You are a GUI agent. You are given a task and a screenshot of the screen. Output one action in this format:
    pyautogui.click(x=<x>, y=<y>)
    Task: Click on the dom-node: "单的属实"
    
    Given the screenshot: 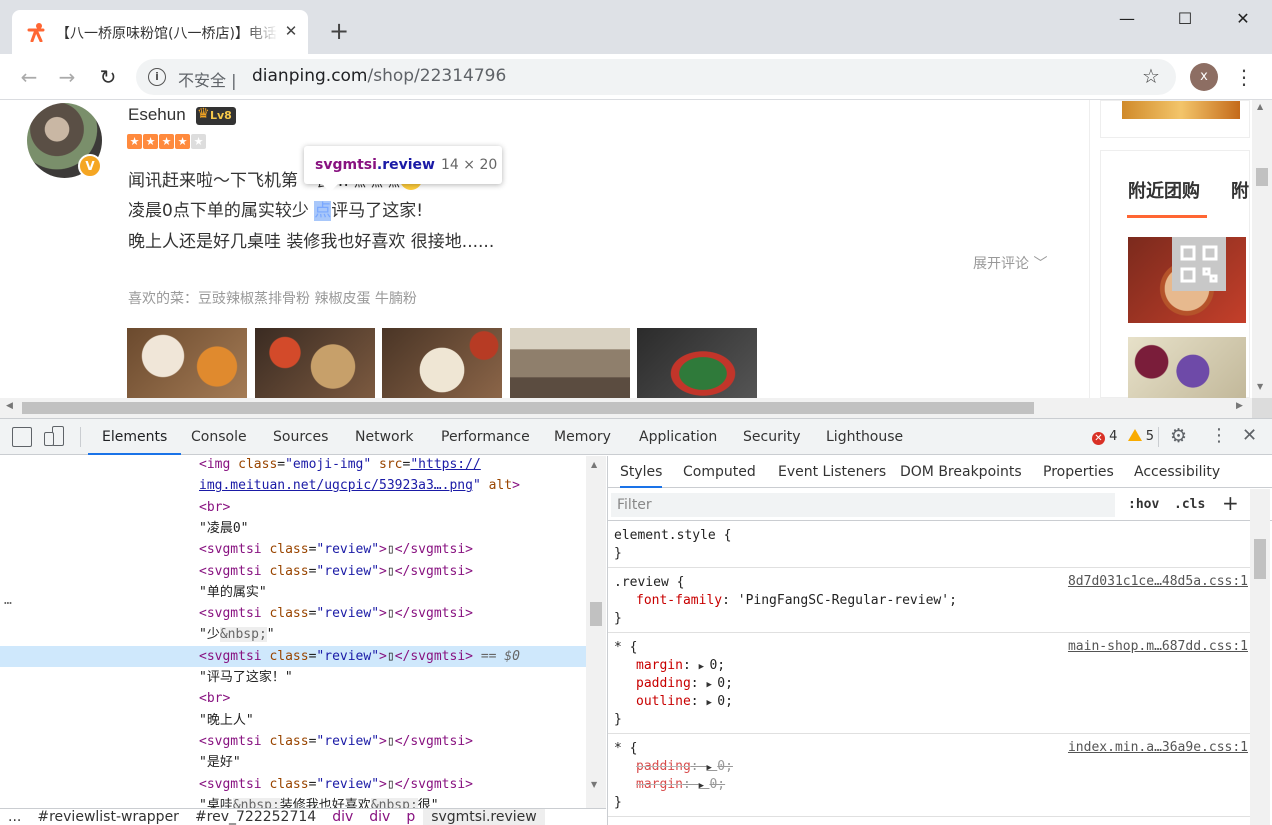 What is the action you would take?
    pyautogui.click(x=233, y=592)
    